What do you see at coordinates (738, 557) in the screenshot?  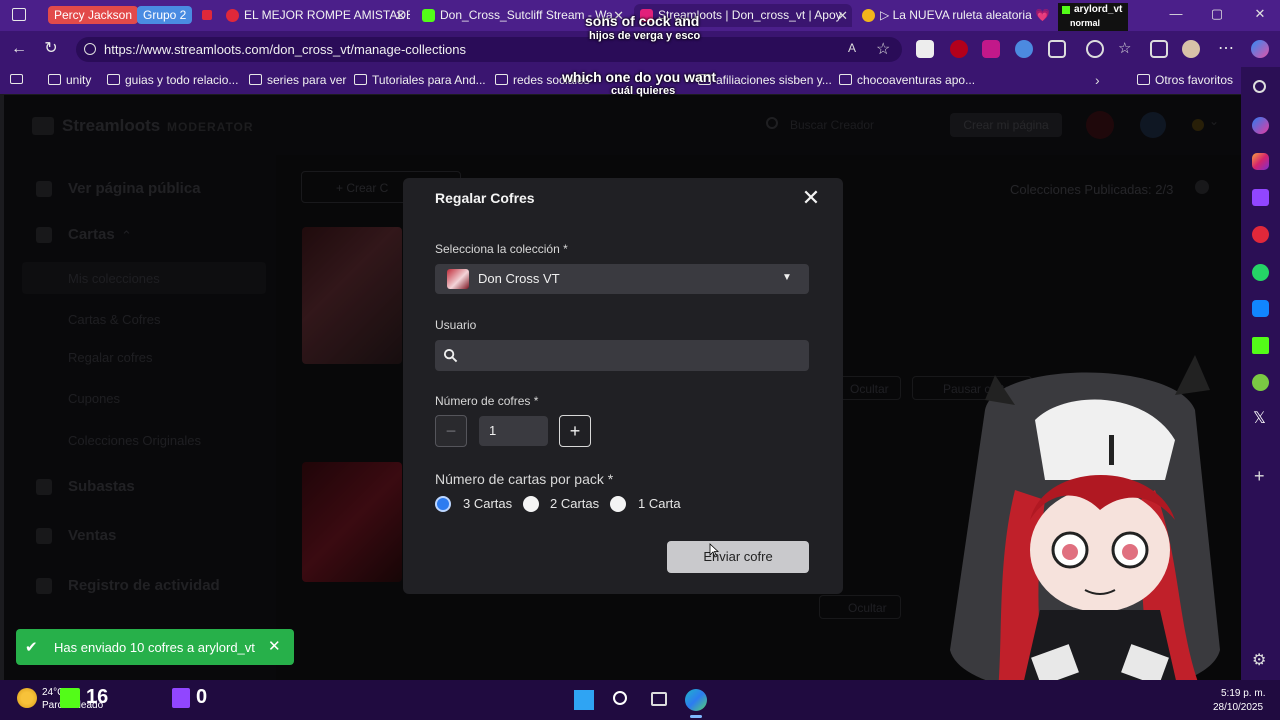 I see `send-chest-button: Enviar cofre` at bounding box center [738, 557].